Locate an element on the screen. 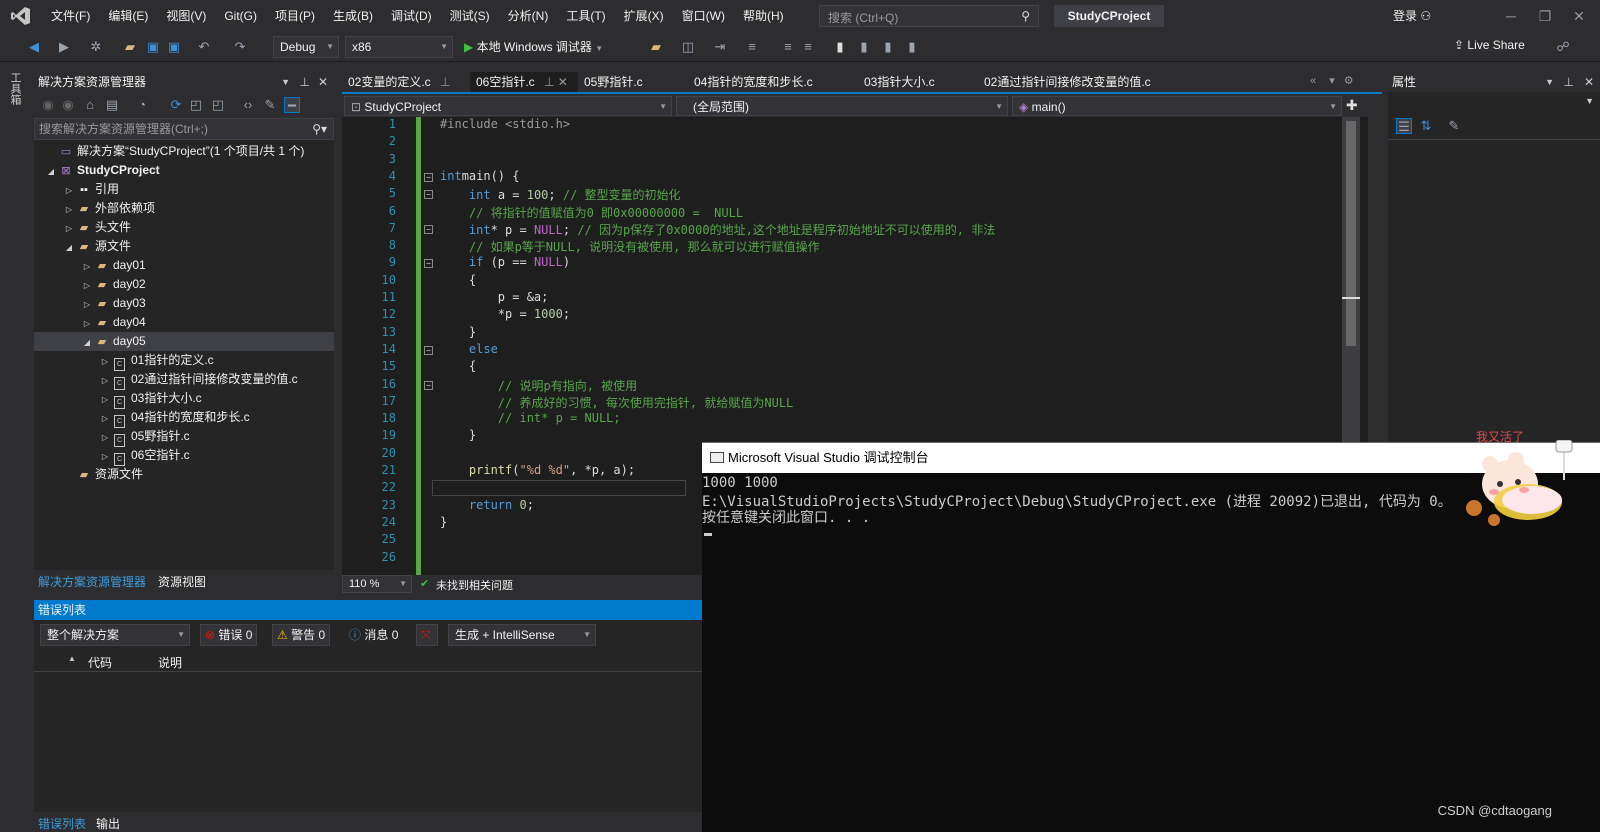 This screenshot has width=1600, height=832. tree-item: ◢ ⊠ StudyCProject is located at coordinates (184, 170).